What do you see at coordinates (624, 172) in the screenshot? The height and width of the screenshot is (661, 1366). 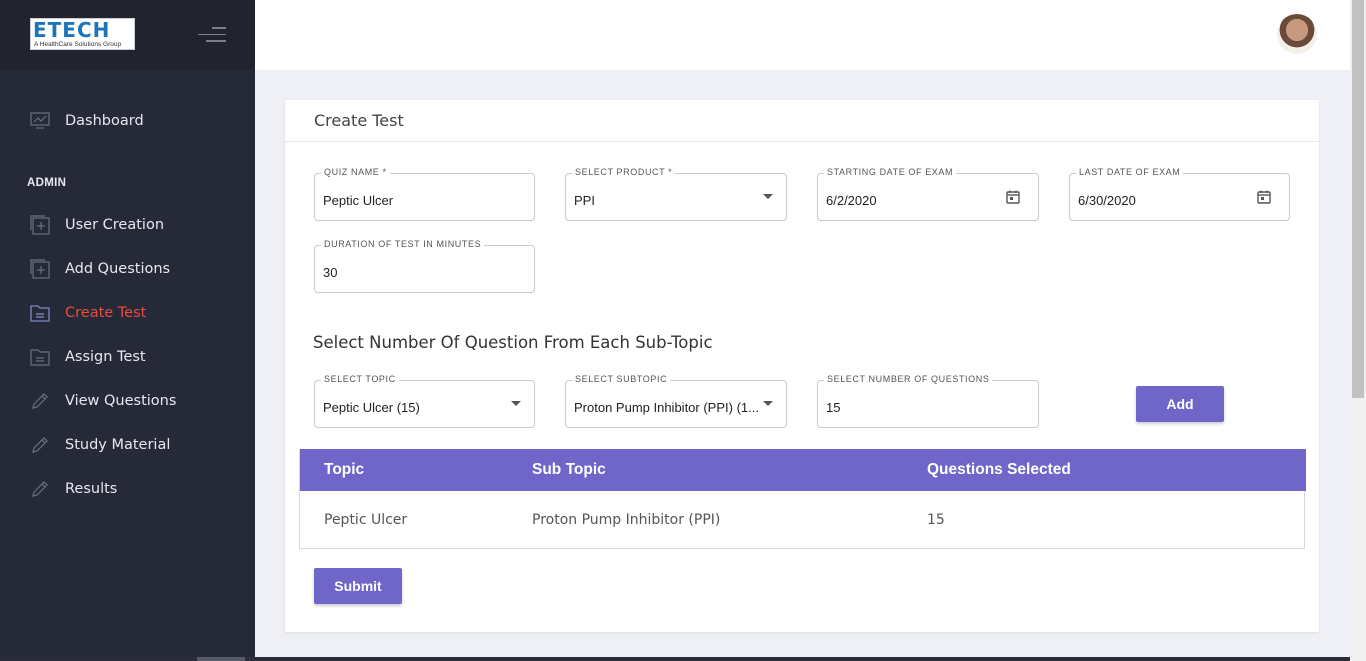 I see `product-label: SELECT PRODUCT *` at bounding box center [624, 172].